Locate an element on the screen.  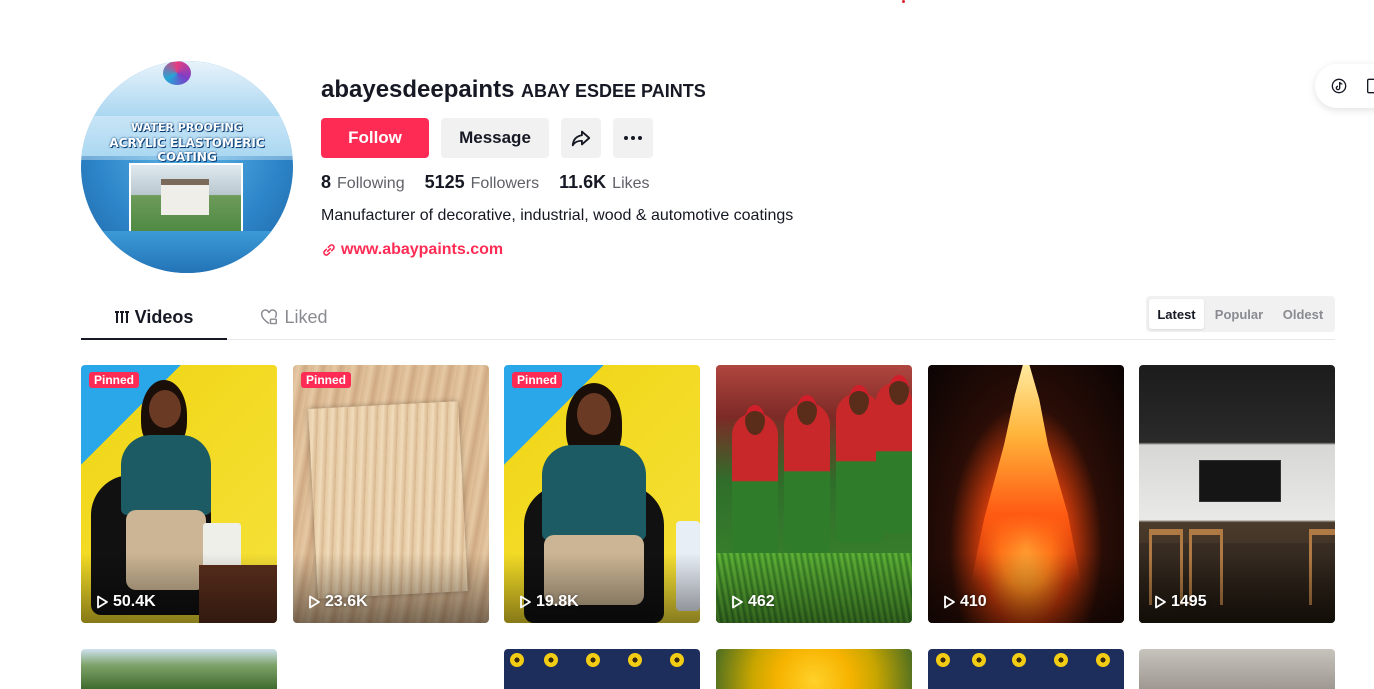
view-count-text: 462 is located at coordinates (761, 601).